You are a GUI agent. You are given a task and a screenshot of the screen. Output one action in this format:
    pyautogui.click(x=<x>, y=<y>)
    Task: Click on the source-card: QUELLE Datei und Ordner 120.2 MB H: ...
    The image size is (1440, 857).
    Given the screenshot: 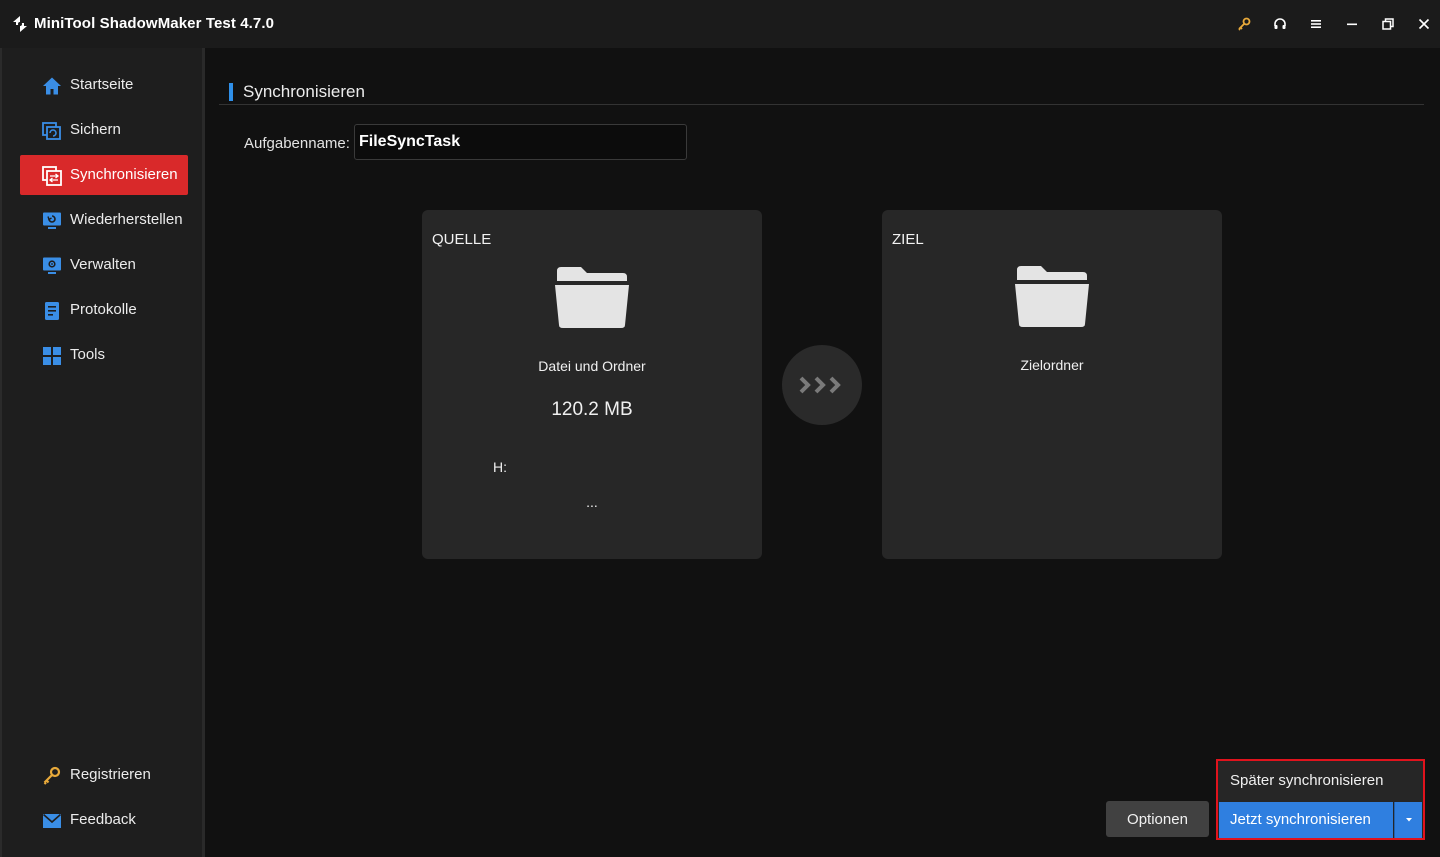 What is the action you would take?
    pyautogui.click(x=592, y=384)
    